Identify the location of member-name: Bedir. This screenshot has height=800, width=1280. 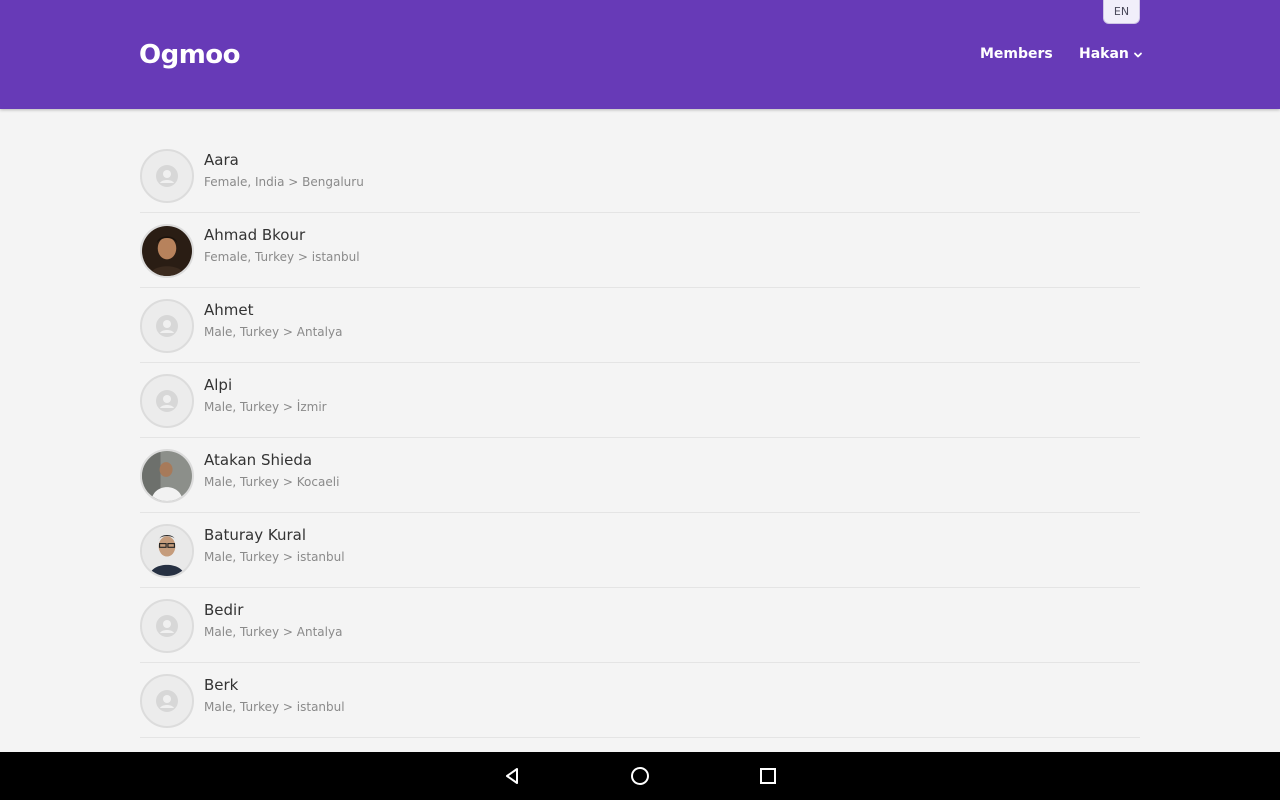
(223, 610).